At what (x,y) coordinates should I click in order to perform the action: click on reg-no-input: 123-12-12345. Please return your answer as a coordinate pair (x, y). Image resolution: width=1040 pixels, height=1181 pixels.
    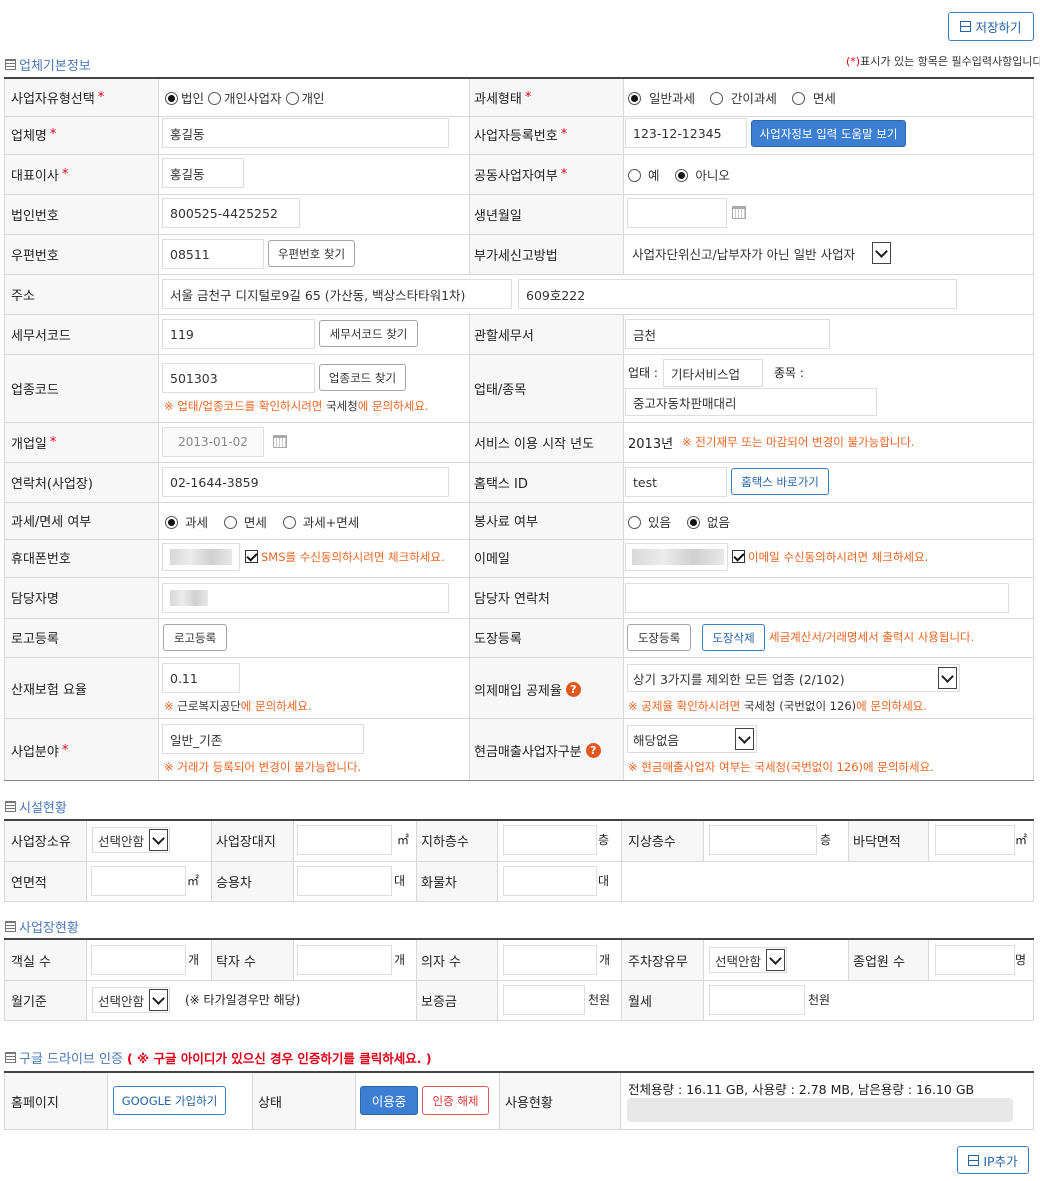
    Looking at the image, I should click on (686, 133).